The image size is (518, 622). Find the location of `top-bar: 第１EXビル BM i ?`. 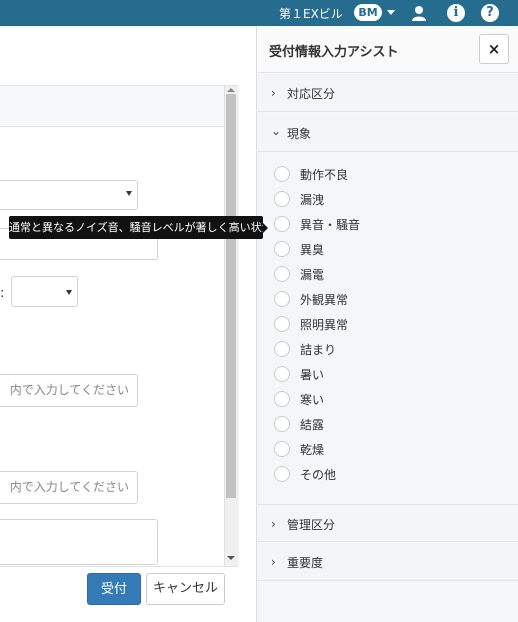

top-bar: 第１EXビル BM i ? is located at coordinates (259, 13).